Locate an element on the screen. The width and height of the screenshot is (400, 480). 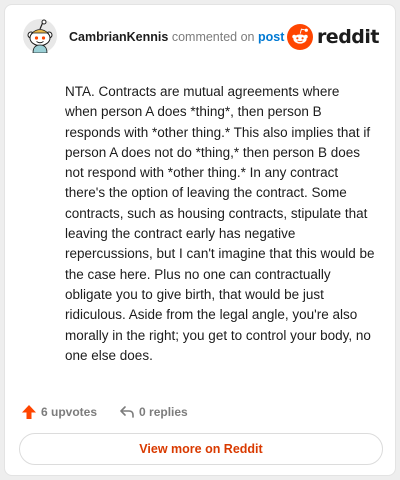
post-link: post is located at coordinates (271, 37).